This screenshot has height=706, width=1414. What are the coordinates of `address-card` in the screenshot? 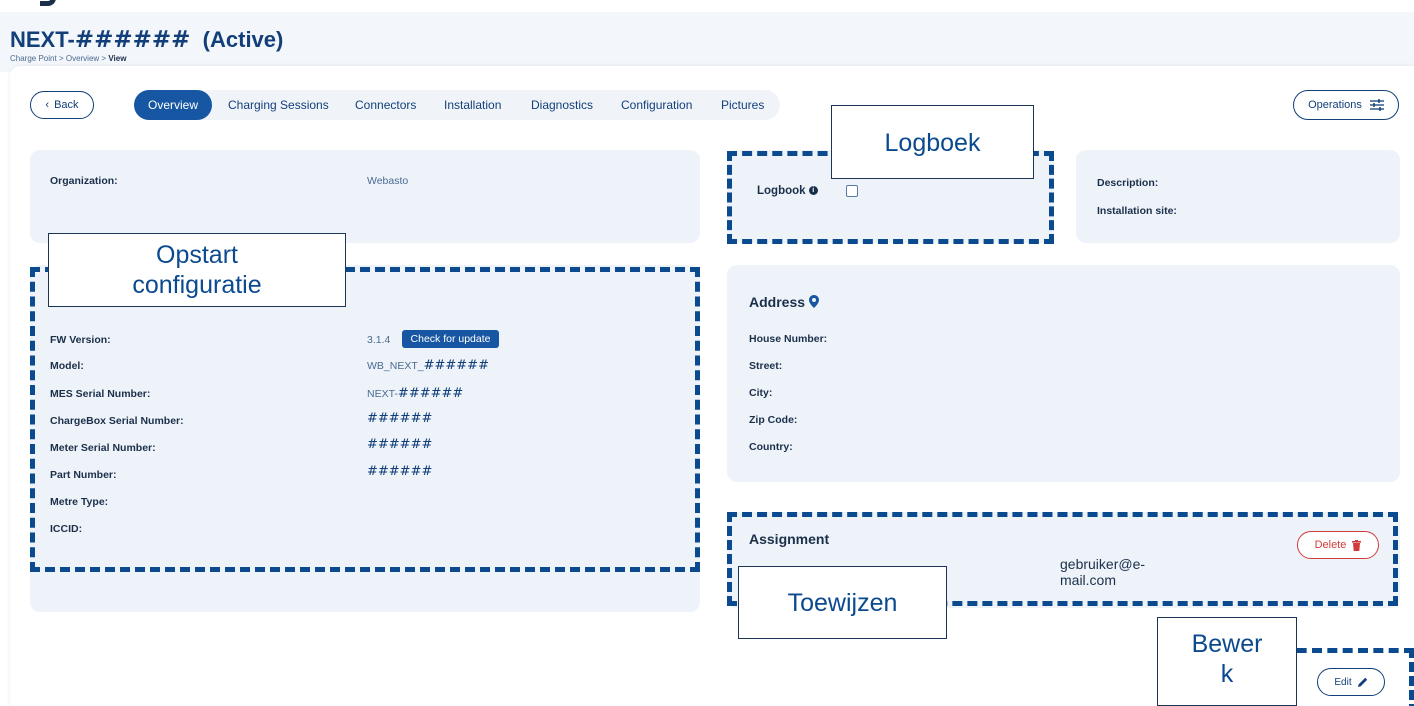 It's located at (1063, 373).